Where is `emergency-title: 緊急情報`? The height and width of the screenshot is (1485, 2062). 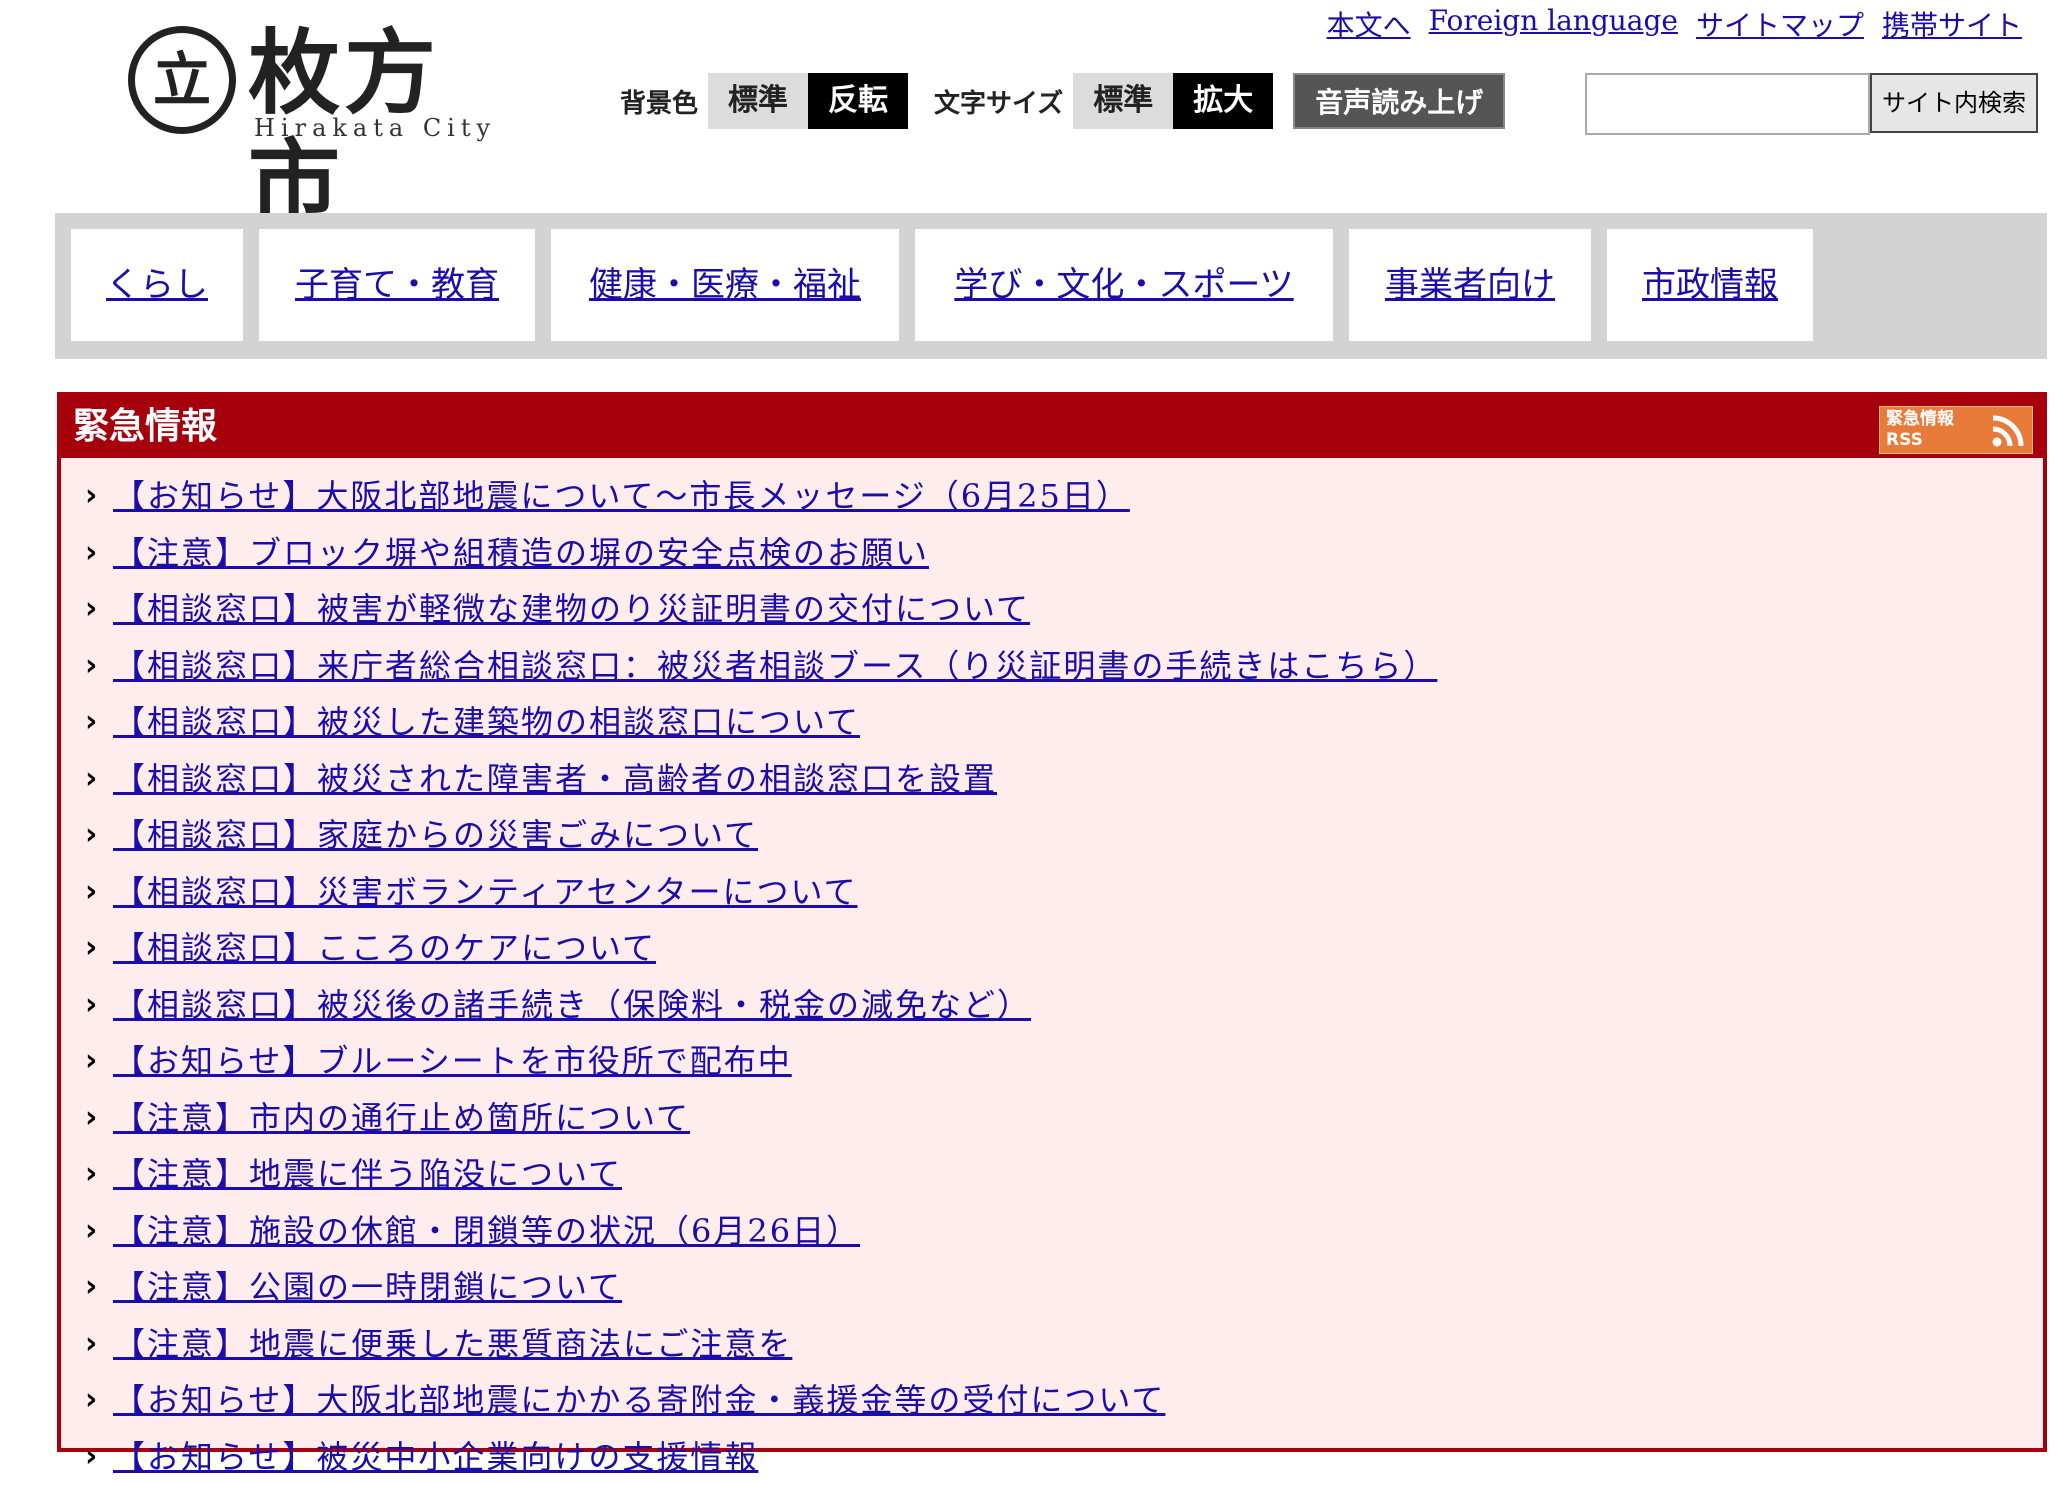 emergency-title: 緊急情報 is located at coordinates (145, 427).